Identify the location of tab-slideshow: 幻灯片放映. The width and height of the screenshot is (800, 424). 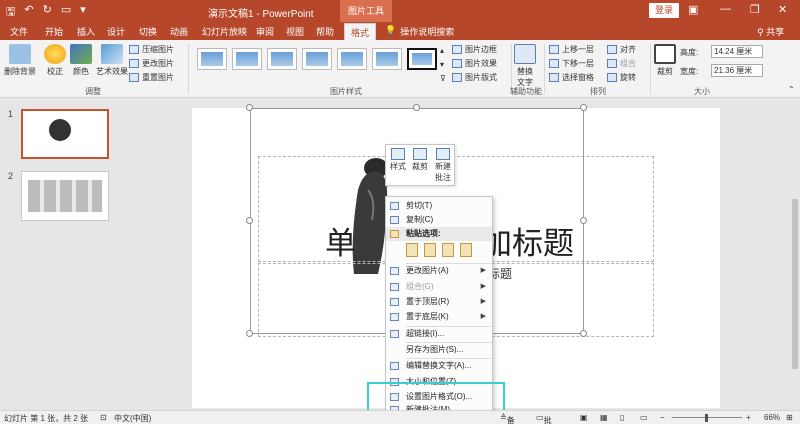
(224, 31).